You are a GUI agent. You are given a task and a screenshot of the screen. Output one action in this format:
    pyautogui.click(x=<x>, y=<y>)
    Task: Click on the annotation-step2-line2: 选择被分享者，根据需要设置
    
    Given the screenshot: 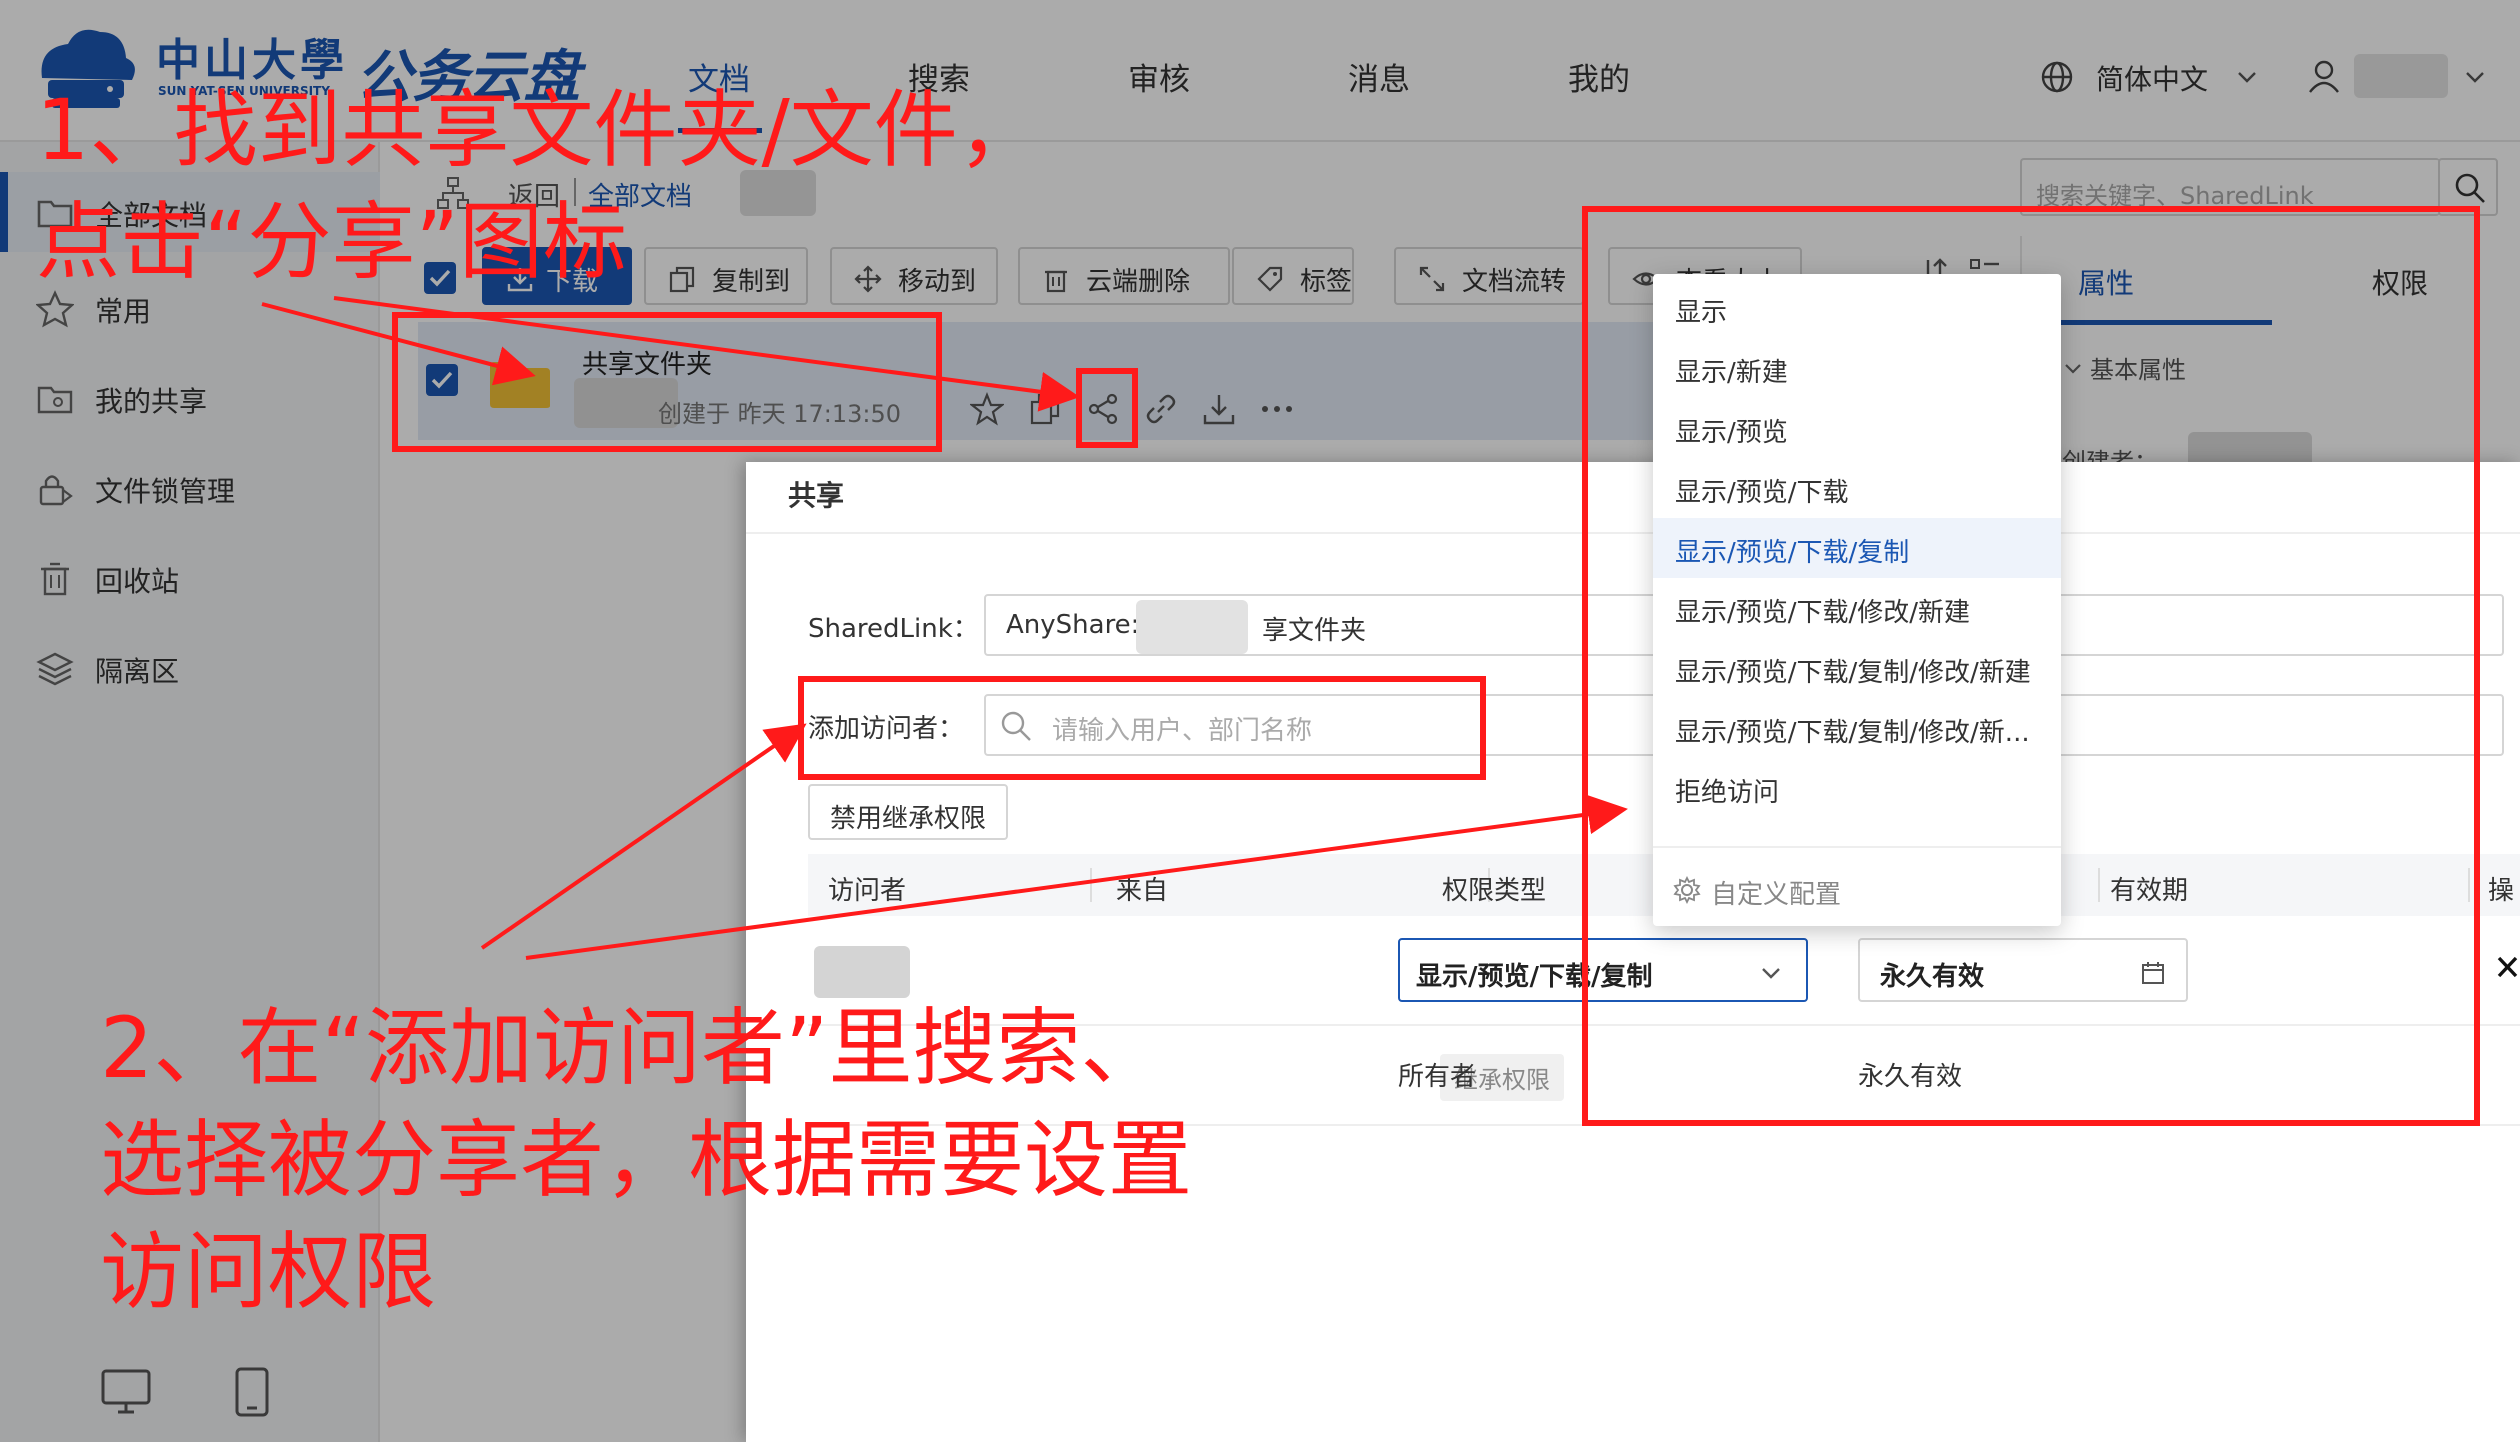 What is the action you would take?
    pyautogui.click(x=646, y=1160)
    